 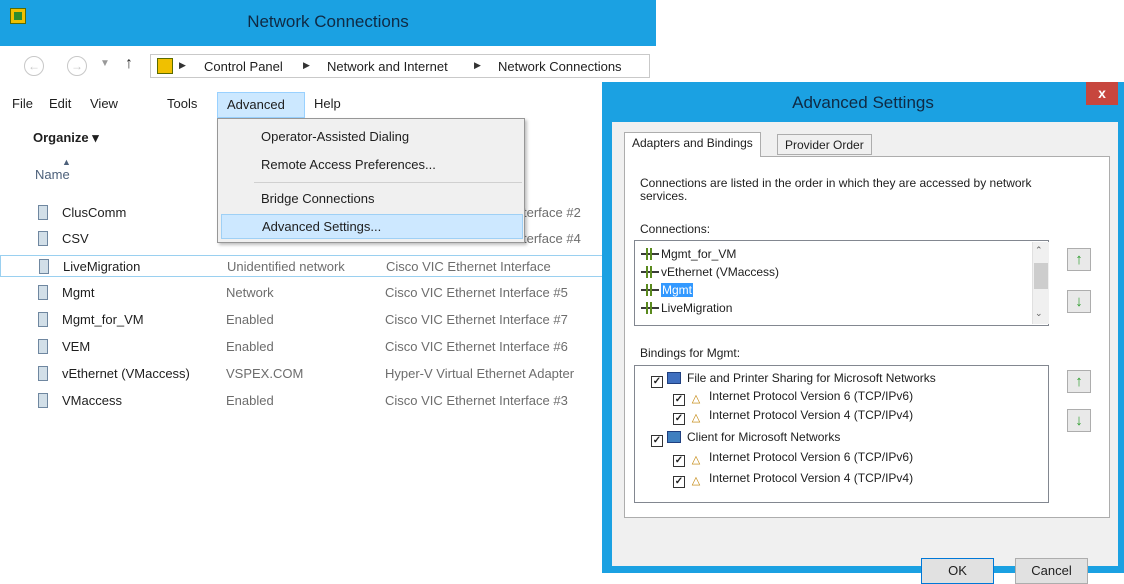 What do you see at coordinates (317, 198) in the screenshot?
I see `menu-item-bridge-connections: Bridge Connections` at bounding box center [317, 198].